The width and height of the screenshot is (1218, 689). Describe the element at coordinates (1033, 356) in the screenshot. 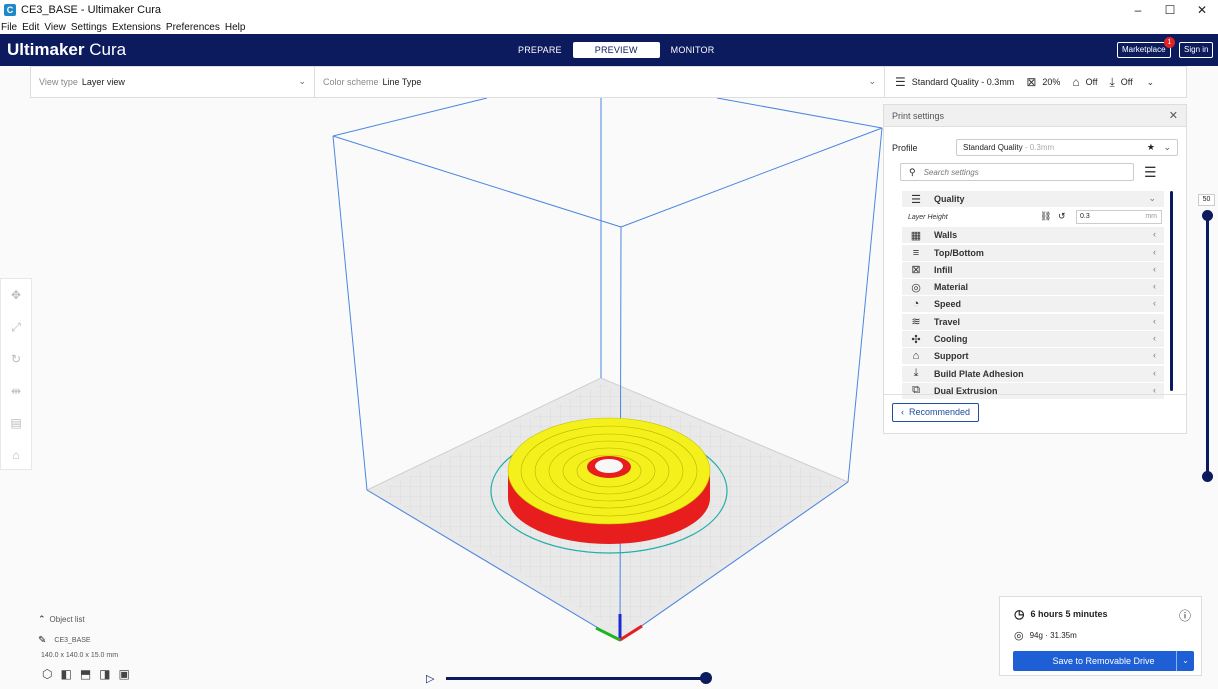

I see `category-support: ⌂ Support ‹` at that location.